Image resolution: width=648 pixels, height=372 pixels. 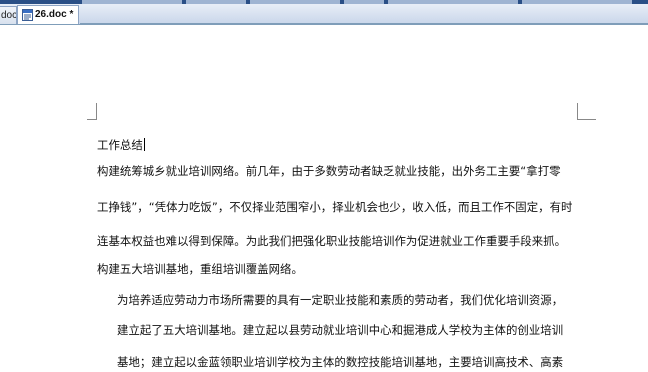 I want to click on paragraph-line: 基地；建立起以金蓝领职业培训学校为主体的数控技能培训基地，主要培训高技术、高素, so click(x=340, y=362).